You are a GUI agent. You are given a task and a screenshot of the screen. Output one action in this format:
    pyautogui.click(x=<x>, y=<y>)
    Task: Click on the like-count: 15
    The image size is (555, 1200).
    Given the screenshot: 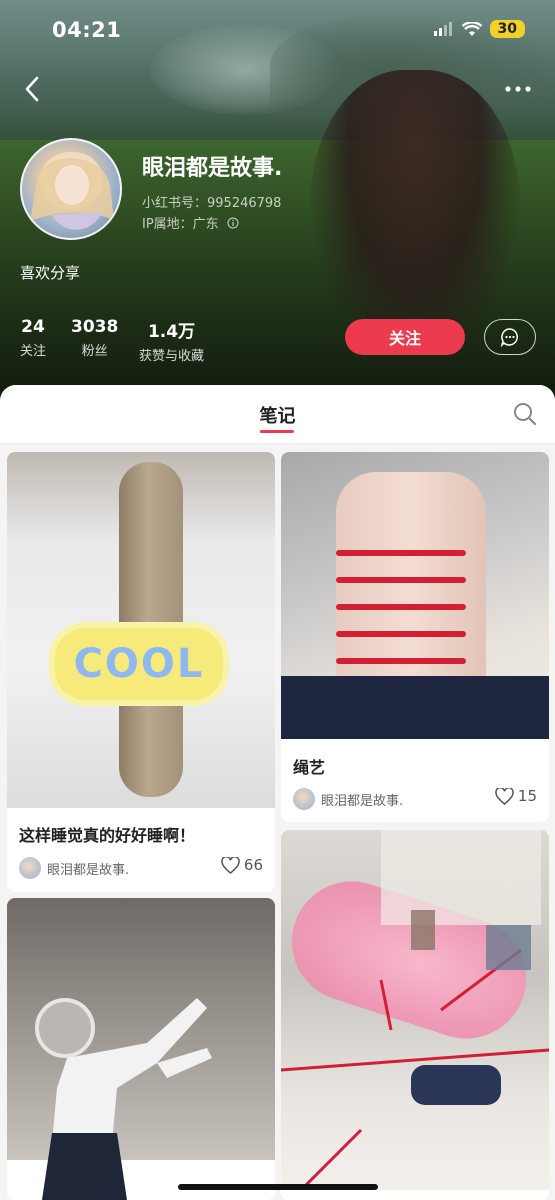 What is the action you would take?
    pyautogui.click(x=527, y=796)
    